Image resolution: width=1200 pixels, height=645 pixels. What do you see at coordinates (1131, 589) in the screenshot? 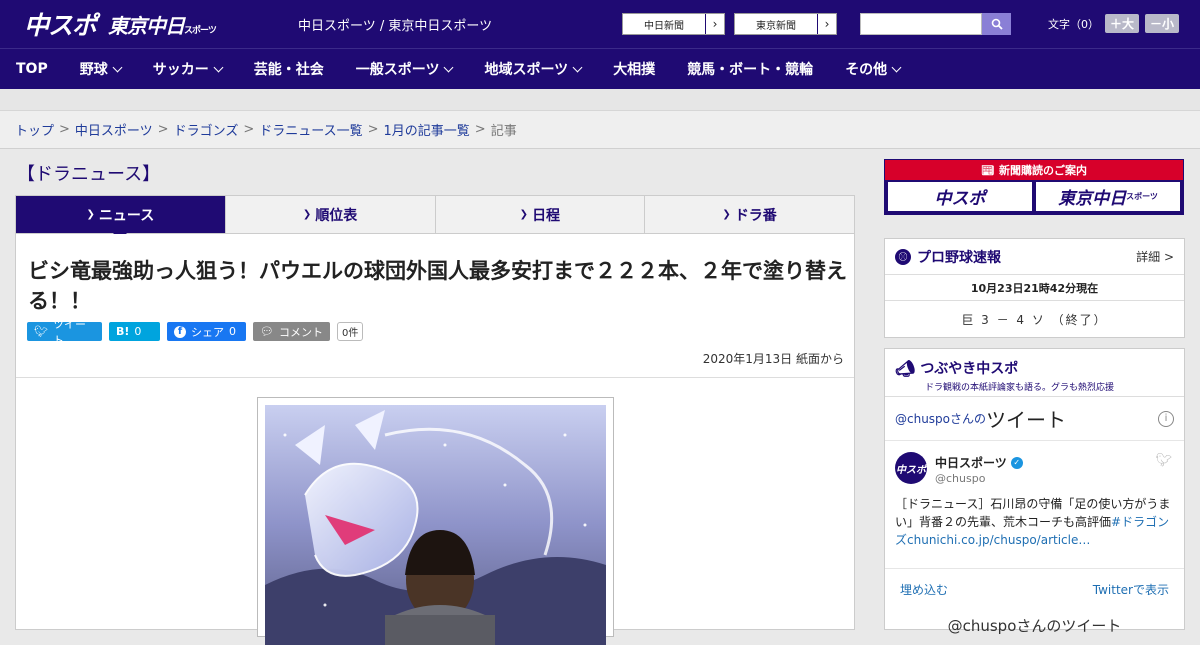
I see `view-on-twitter-link: Twitterで表示` at bounding box center [1131, 589].